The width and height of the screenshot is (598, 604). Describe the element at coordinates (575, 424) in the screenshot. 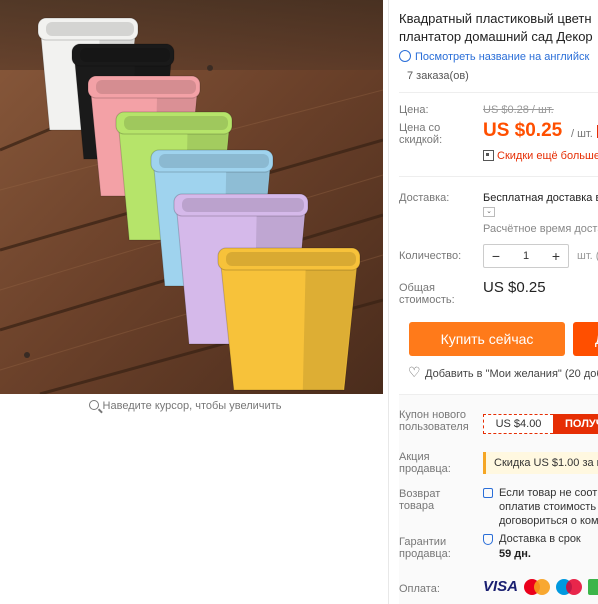

I see `get-coupon-button: ПОЛУЧИ` at that location.